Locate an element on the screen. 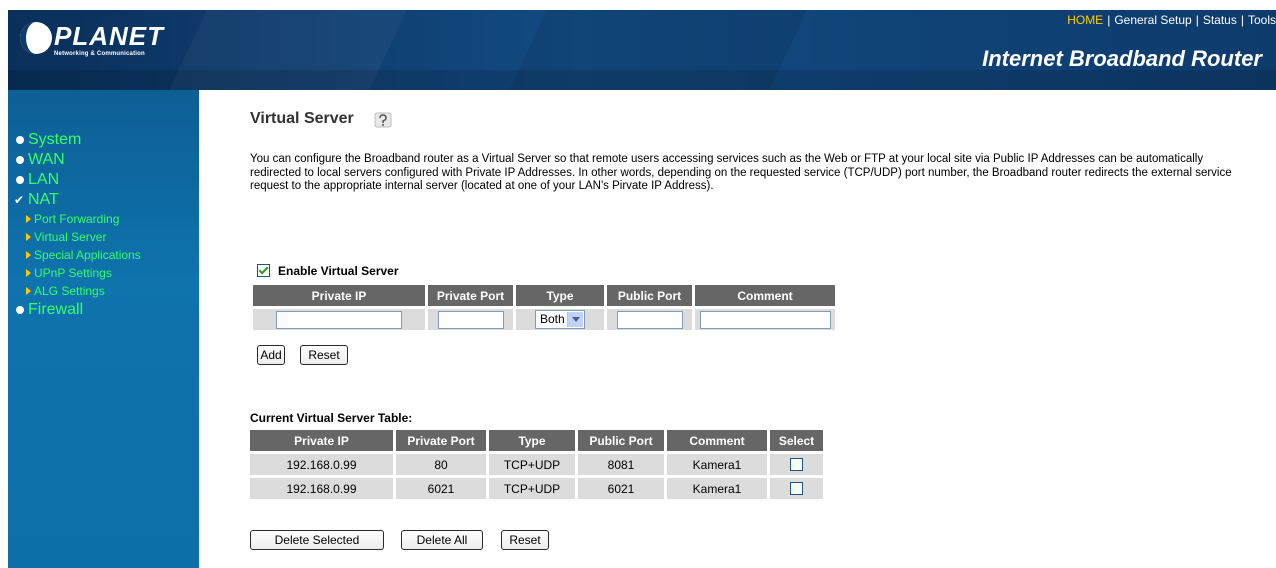 The width and height of the screenshot is (1276, 568). sidebar-subitem-alg-settings: ALG Settings is located at coordinates (112, 291).